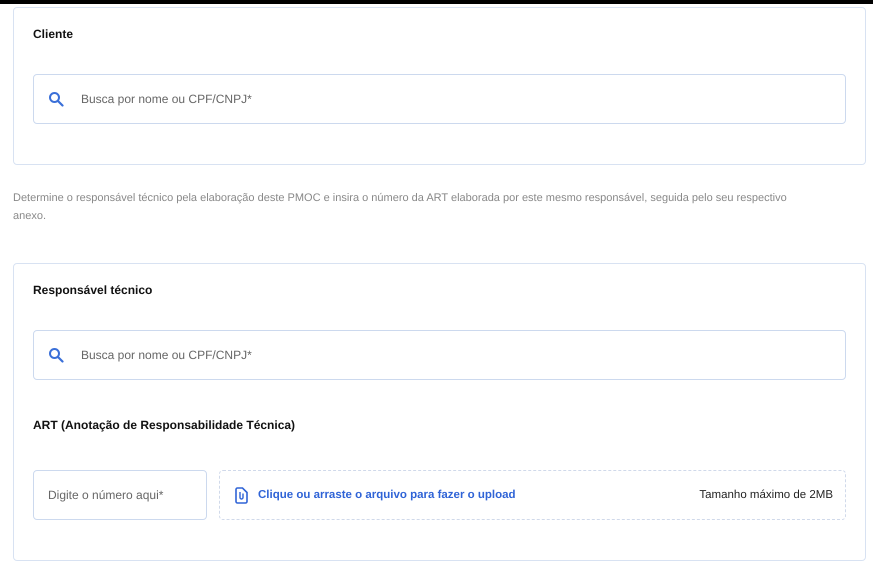 The width and height of the screenshot is (873, 571). I want to click on instruction-text: Determine o responsável técnico pela elaboração deste PMOC e insira o número da ART elaborada por este mesmo responsável, seguida pelo seu respectivo anexo., so click(400, 207).